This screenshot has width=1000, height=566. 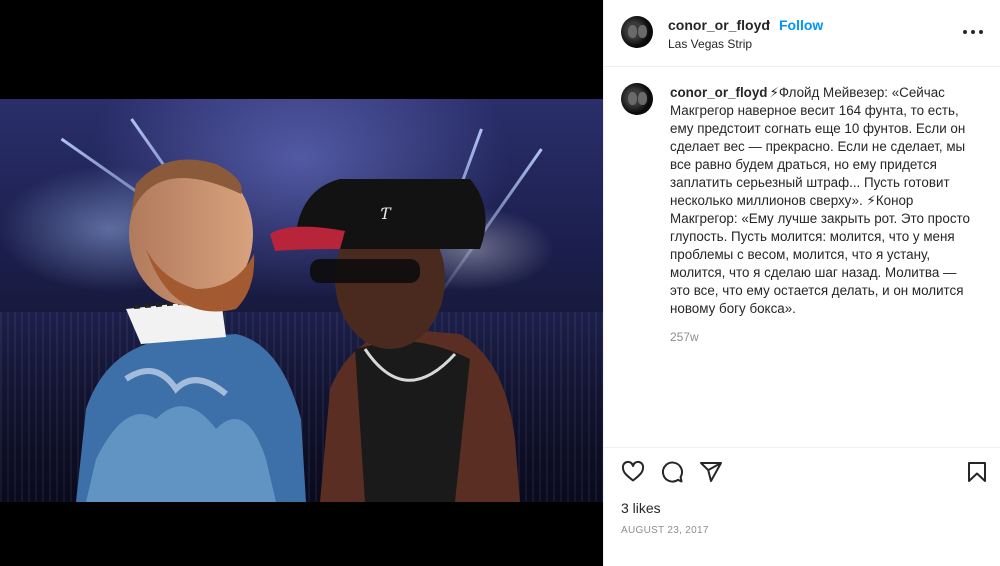 What do you see at coordinates (641, 508) in the screenshot?
I see `likes-count: 3 likes` at bounding box center [641, 508].